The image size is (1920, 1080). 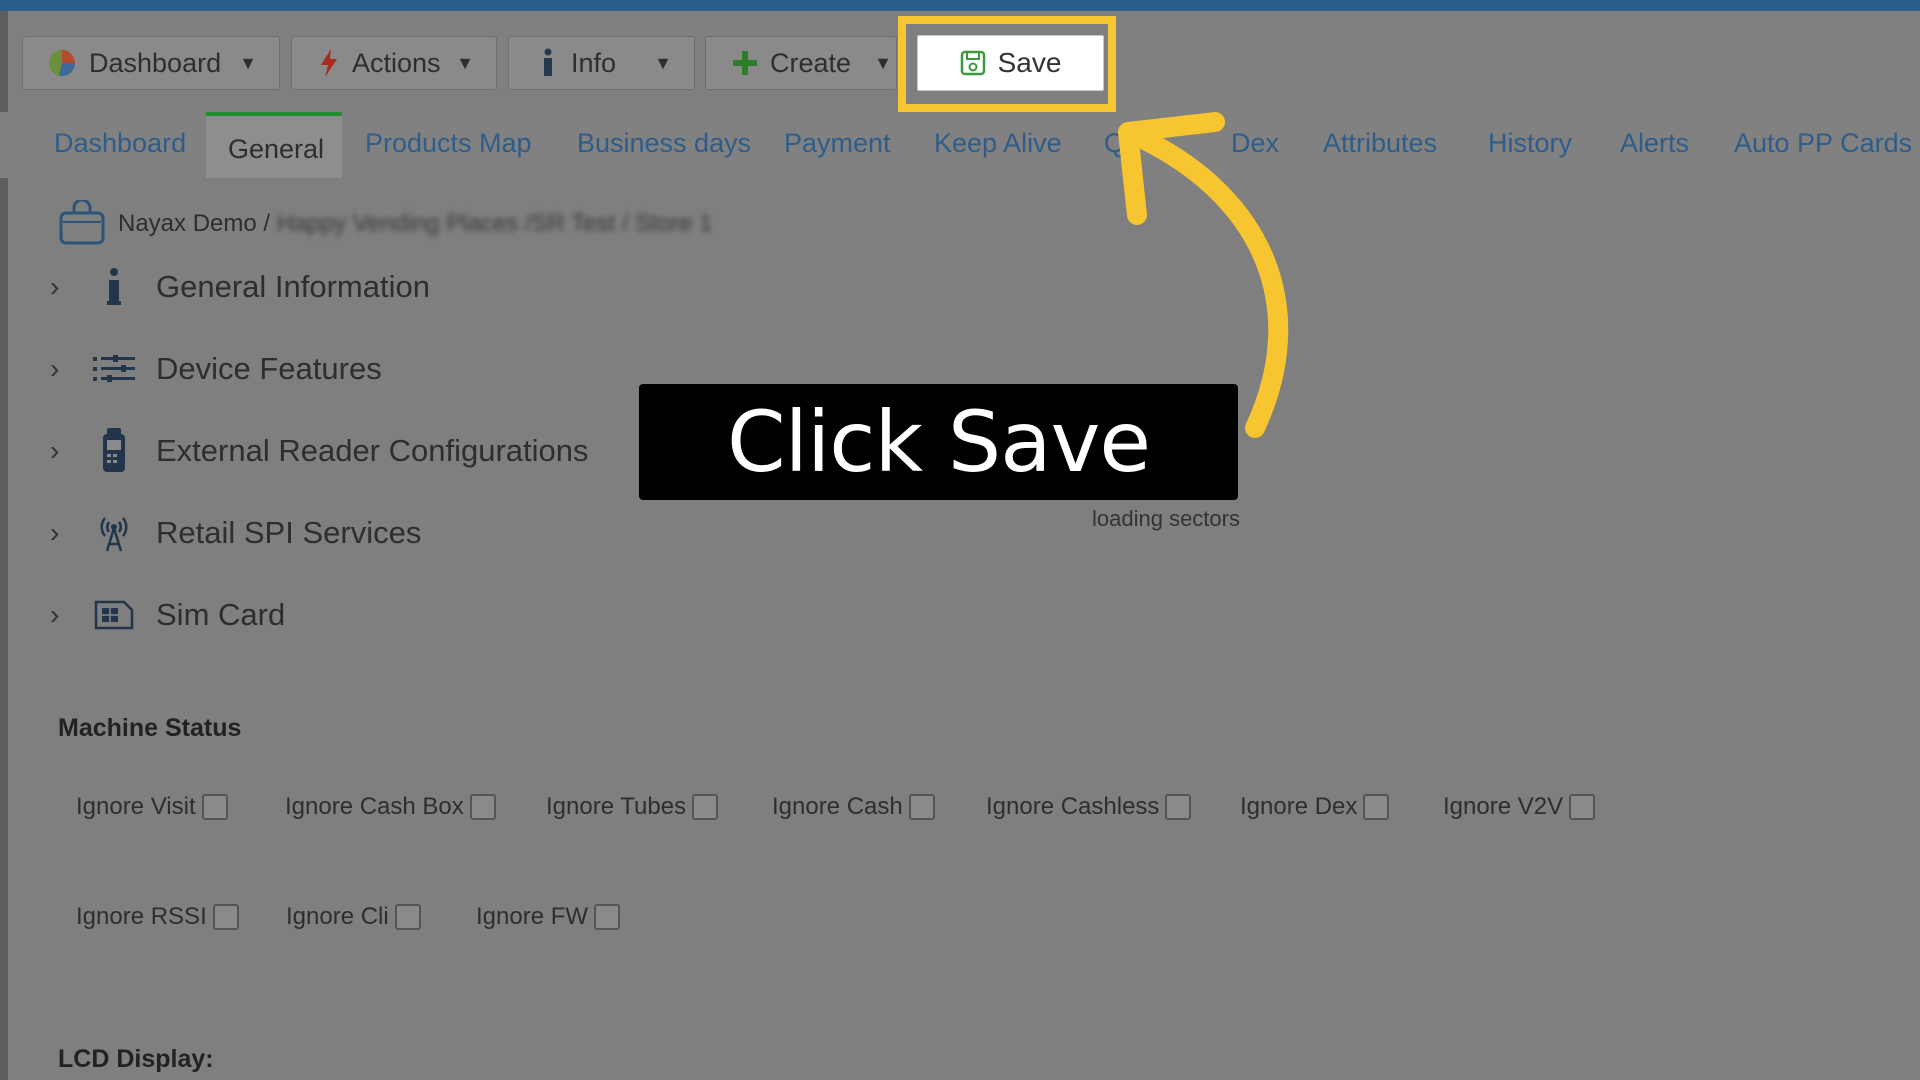 I want to click on instruction-callout: Click Save, so click(x=938, y=442).